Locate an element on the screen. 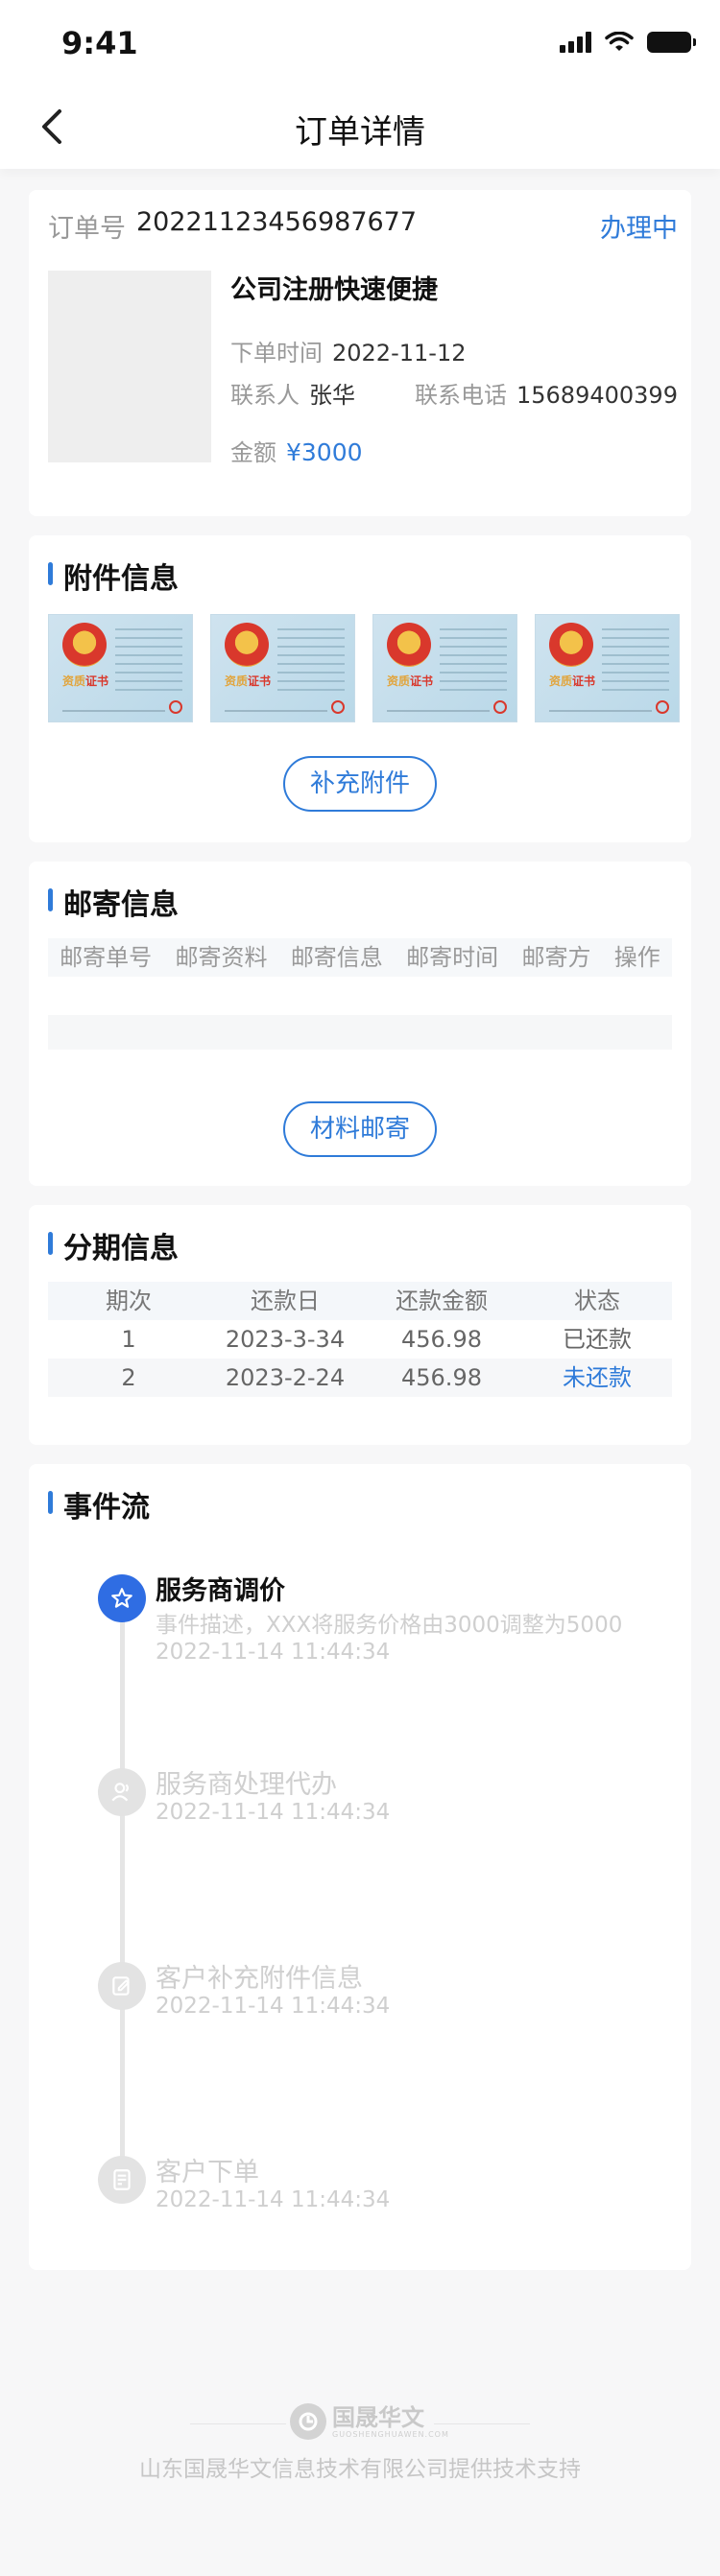 Image resolution: width=720 pixels, height=2576 pixels. mailing-table-header: 邮寄单号 邮寄资料 邮寄信息 邮寄时间 邮寄方 操作 is located at coordinates (360, 958).